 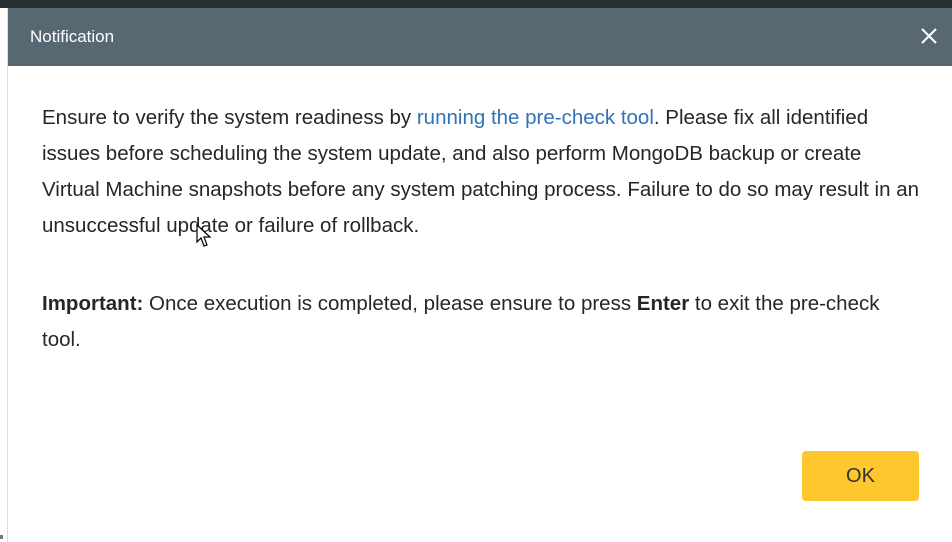 What do you see at coordinates (93, 303) in the screenshot?
I see `important-label: Important:` at bounding box center [93, 303].